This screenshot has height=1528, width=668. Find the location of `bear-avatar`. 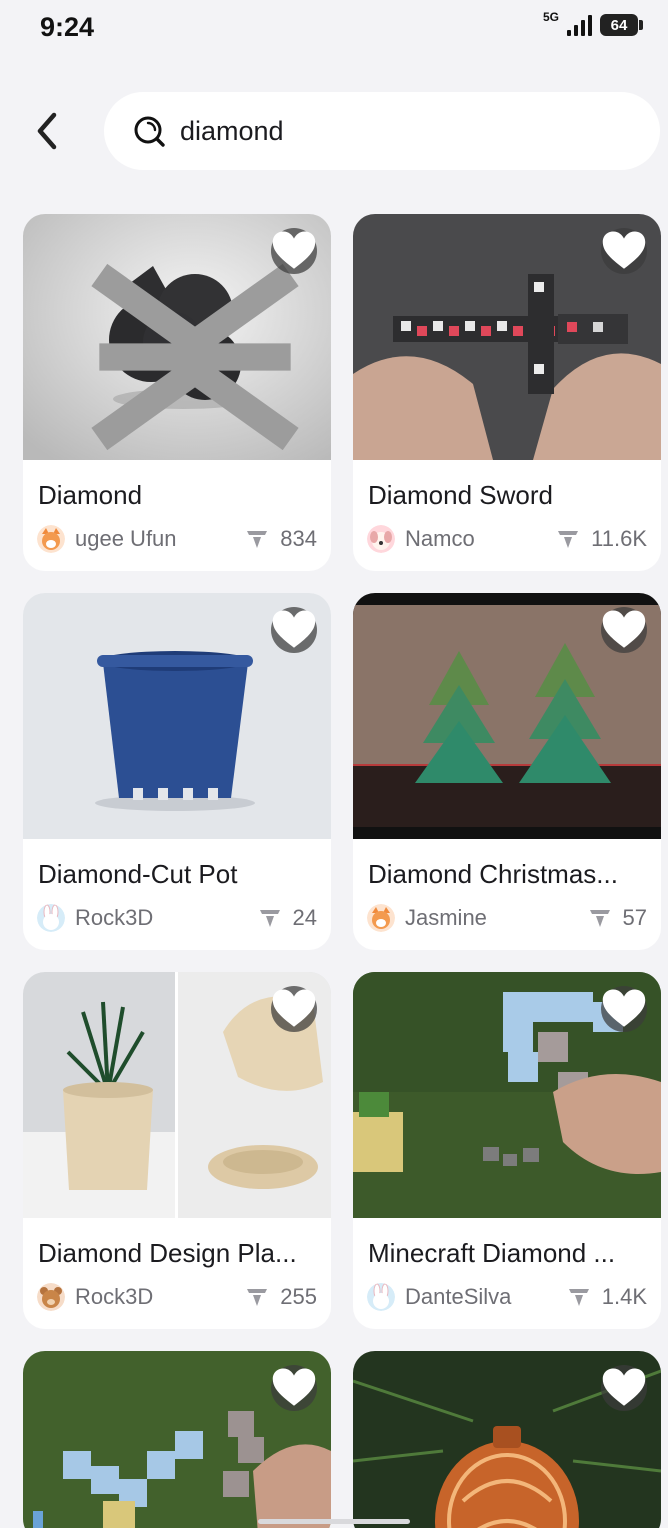

bear-avatar is located at coordinates (51, 1297).